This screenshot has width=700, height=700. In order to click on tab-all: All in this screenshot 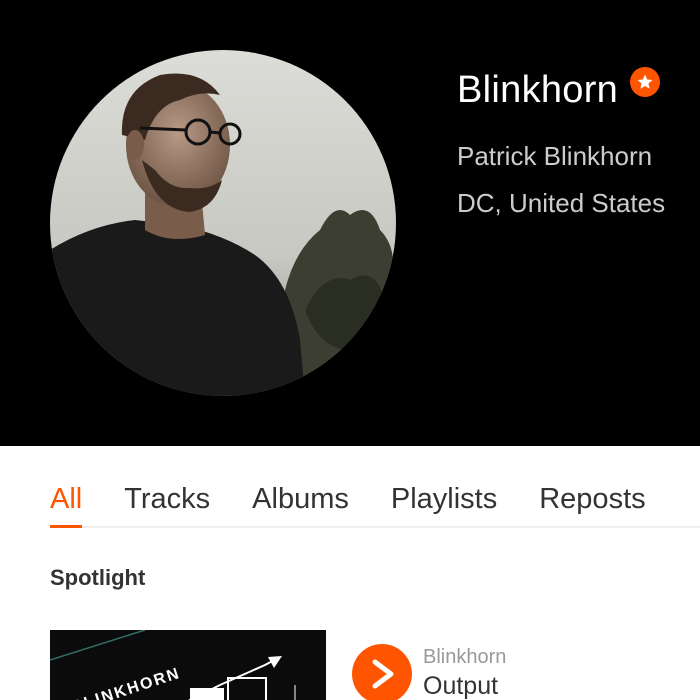, I will do `click(66, 499)`.